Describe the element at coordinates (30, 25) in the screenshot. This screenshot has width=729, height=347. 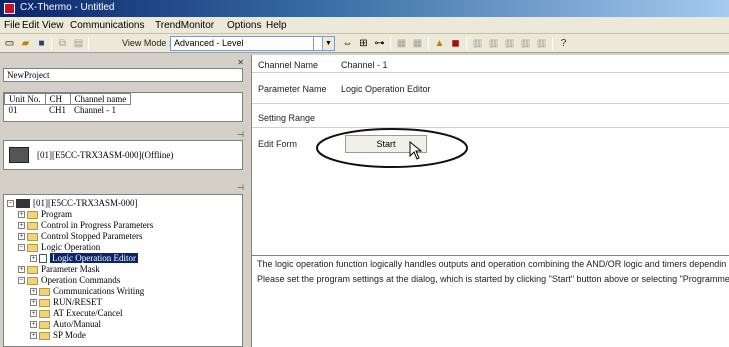
I see `menu-edit: Edit` at that location.